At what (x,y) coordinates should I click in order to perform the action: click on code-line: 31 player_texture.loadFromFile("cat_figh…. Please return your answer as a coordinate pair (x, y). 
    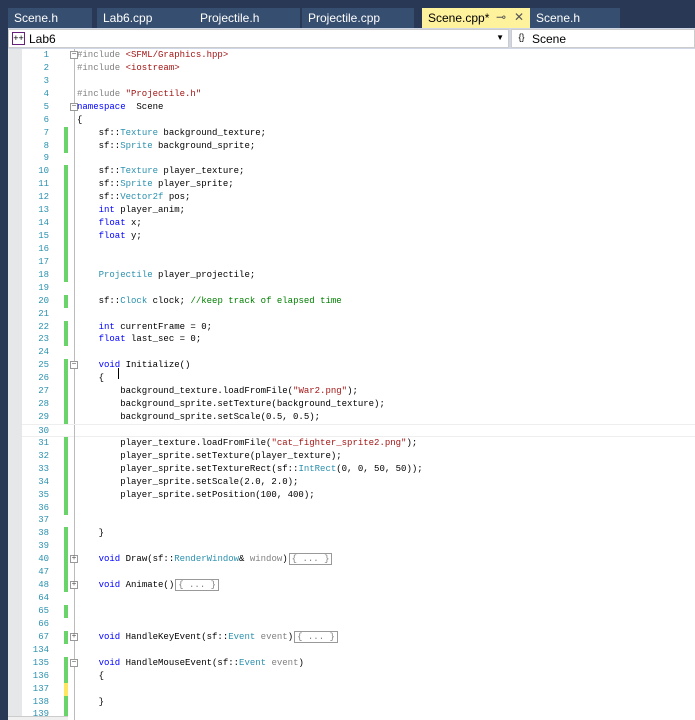
    Looking at the image, I should click on (358, 443).